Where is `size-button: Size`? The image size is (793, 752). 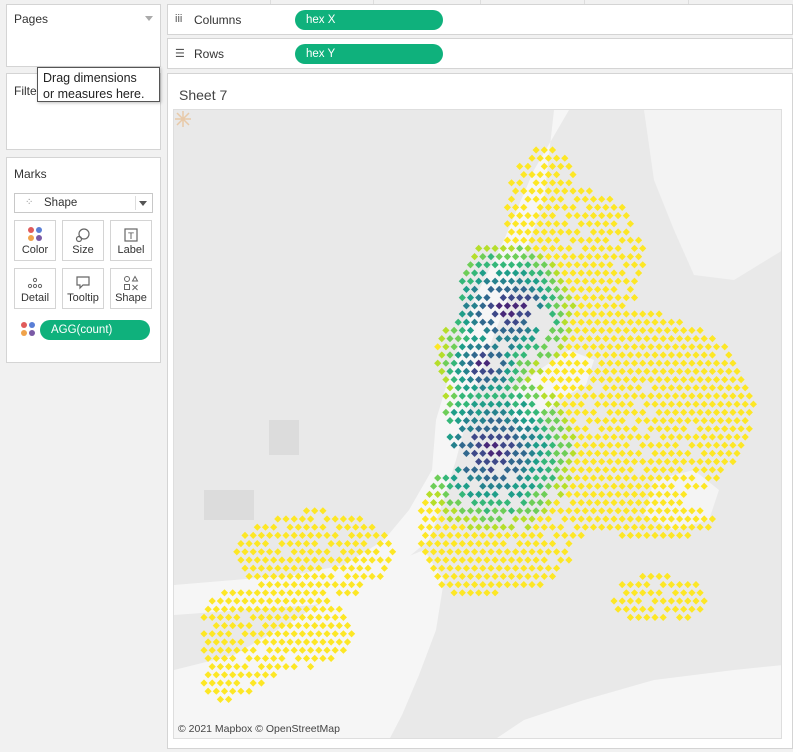 size-button: Size is located at coordinates (83, 240).